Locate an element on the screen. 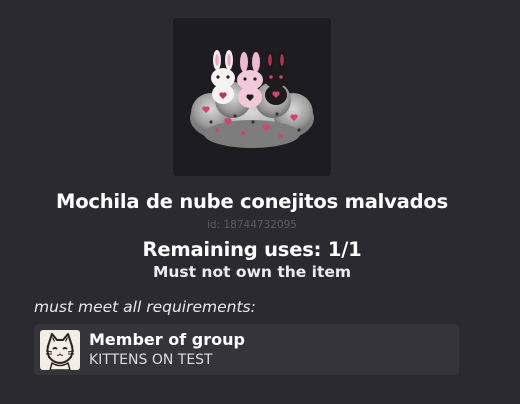 The image size is (520, 404). cat-group-icon is located at coordinates (60, 350).